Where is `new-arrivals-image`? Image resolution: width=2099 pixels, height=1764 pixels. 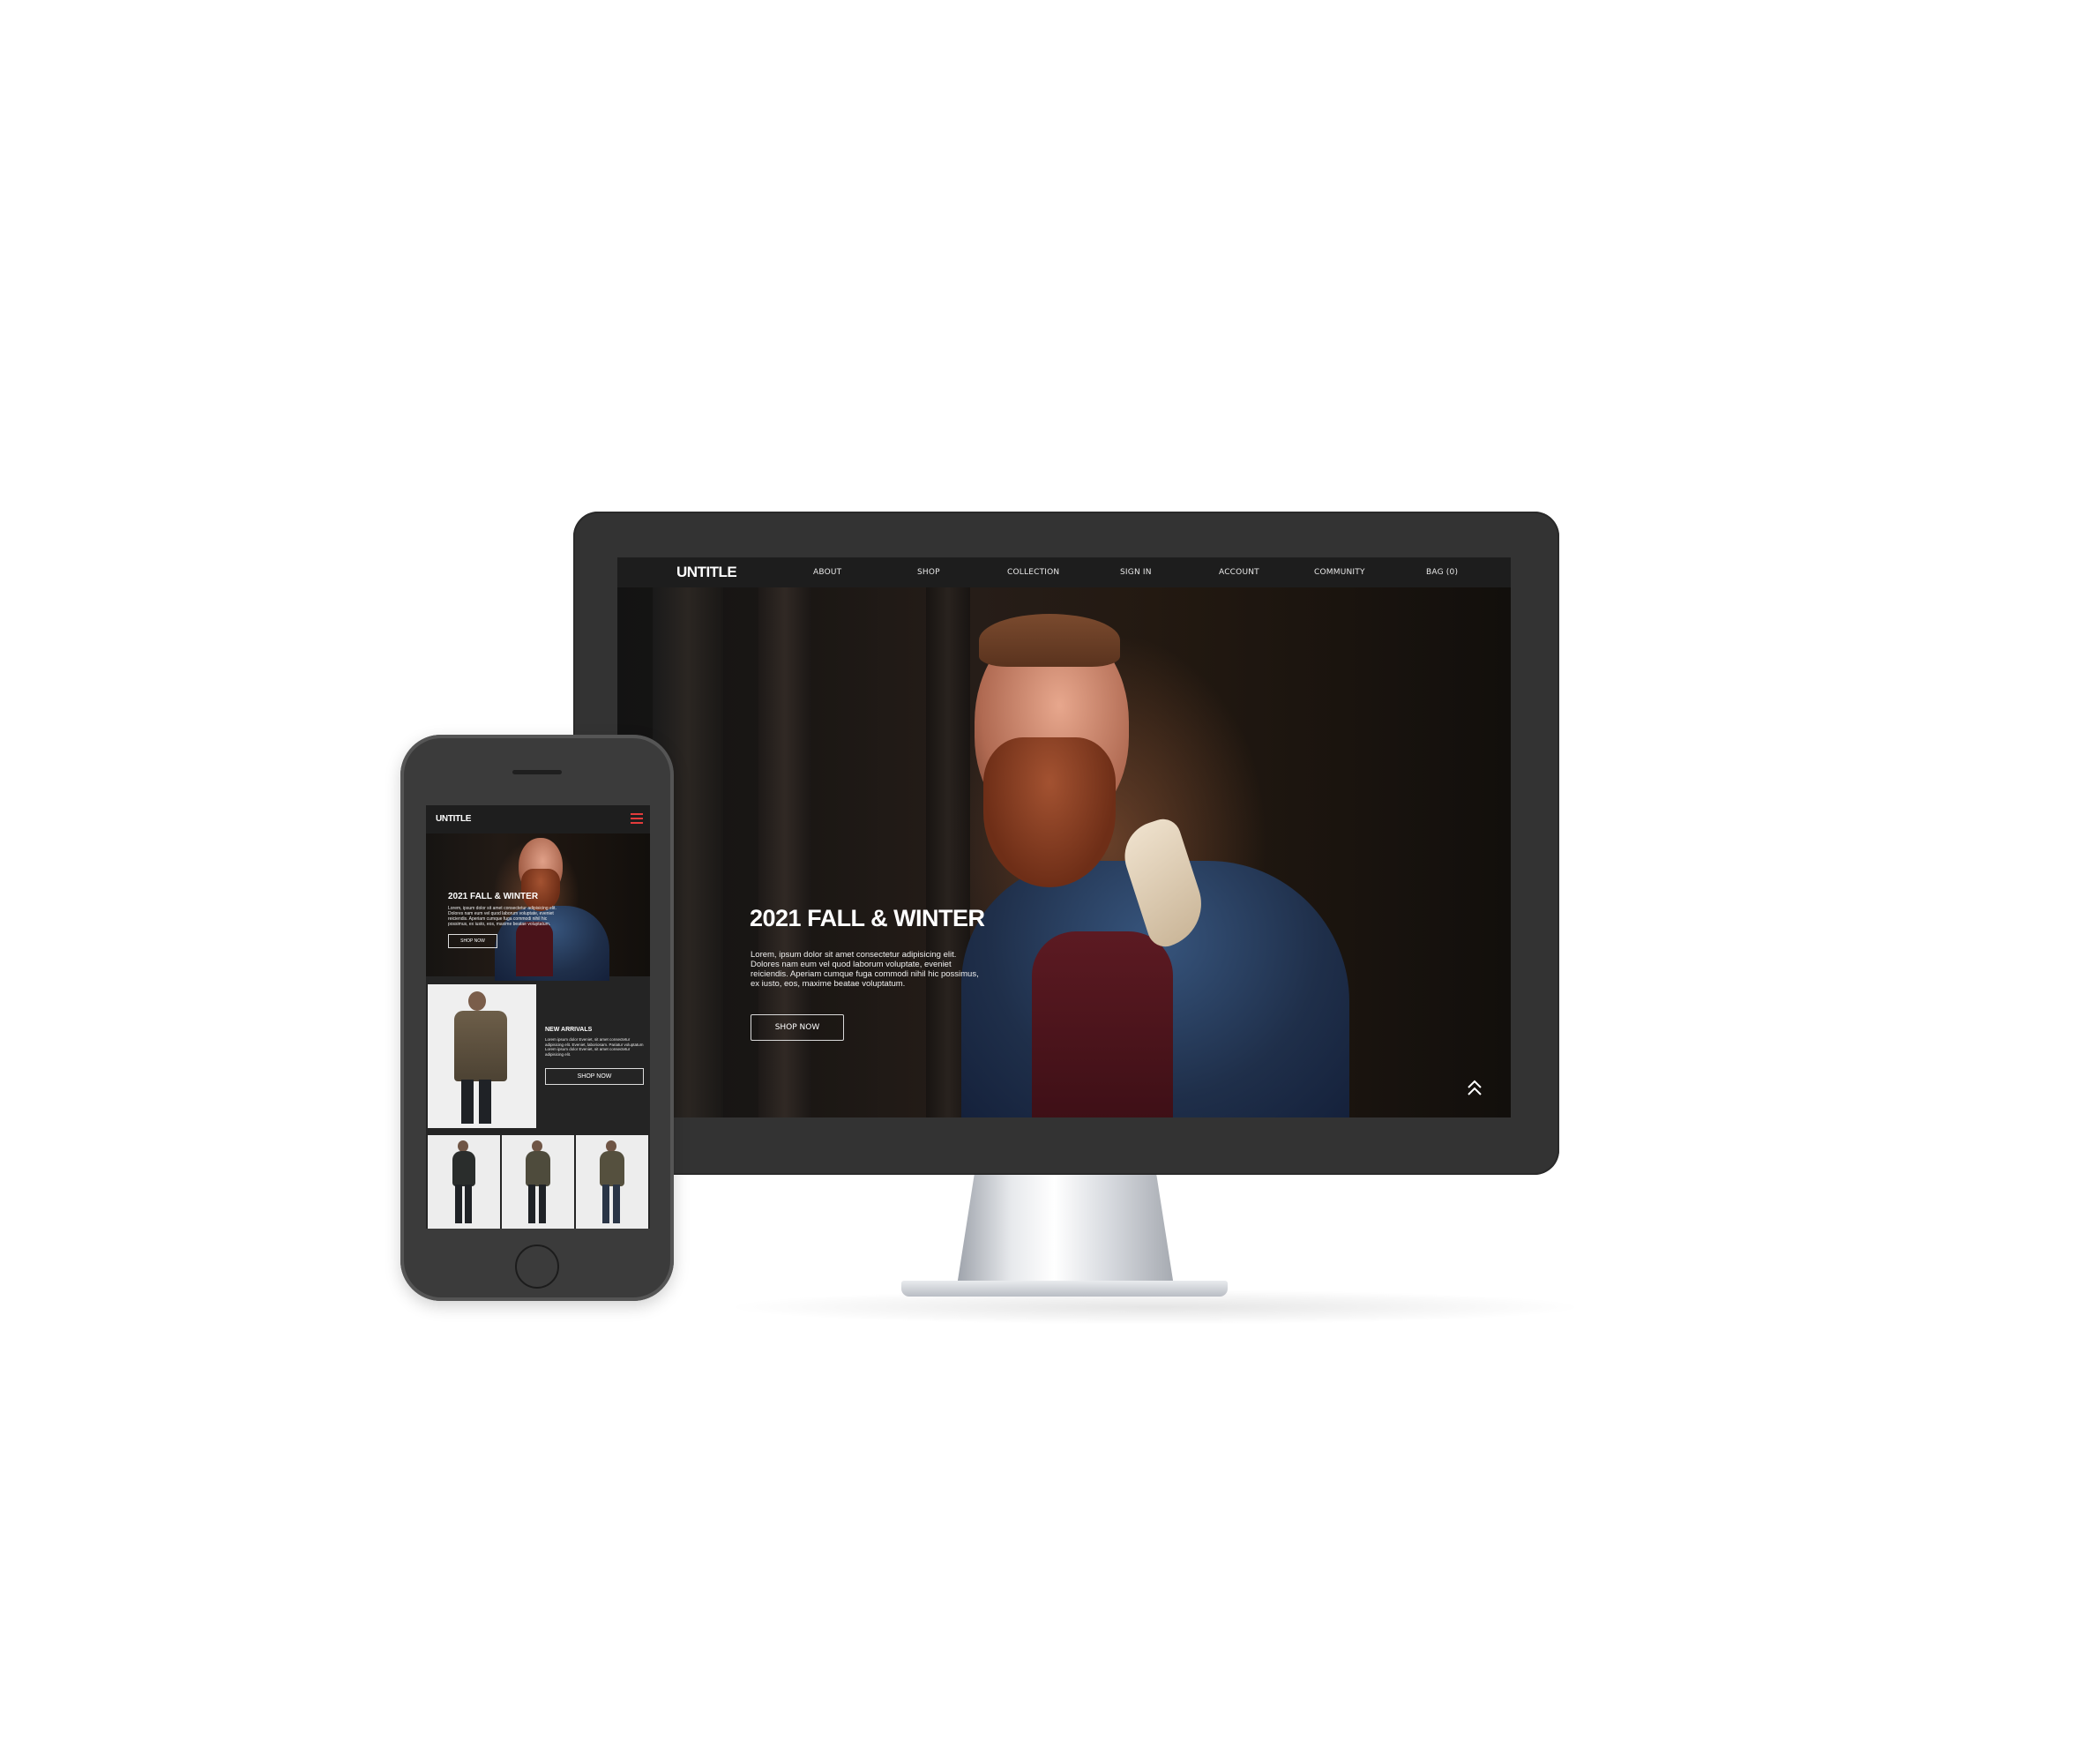 new-arrivals-image is located at coordinates (482, 1056).